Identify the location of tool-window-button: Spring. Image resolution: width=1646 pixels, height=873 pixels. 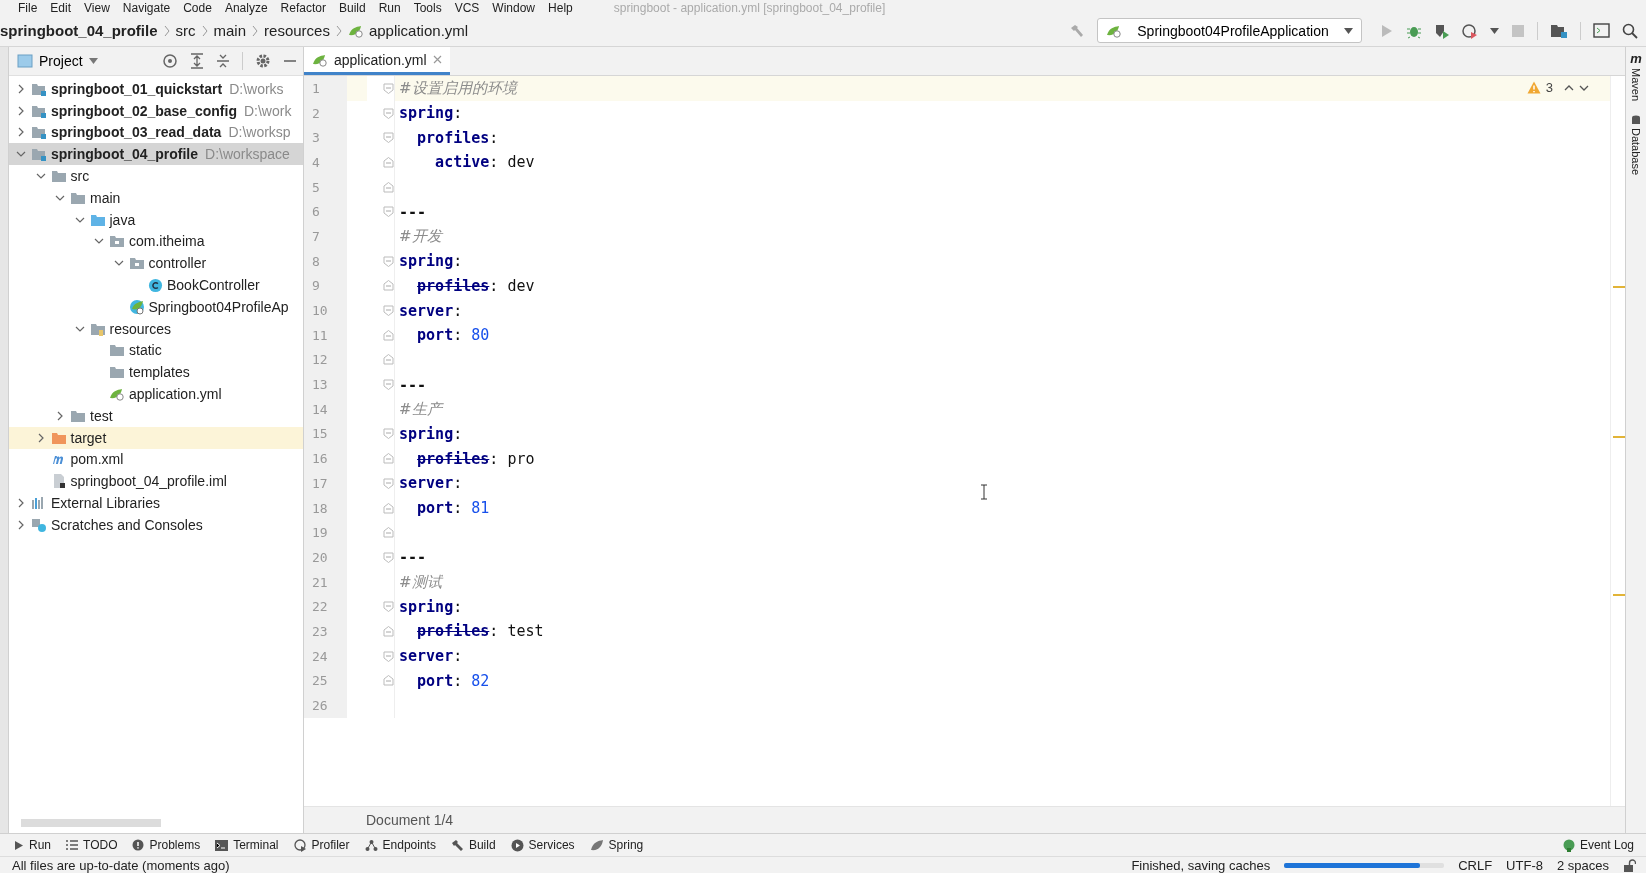
(616, 845).